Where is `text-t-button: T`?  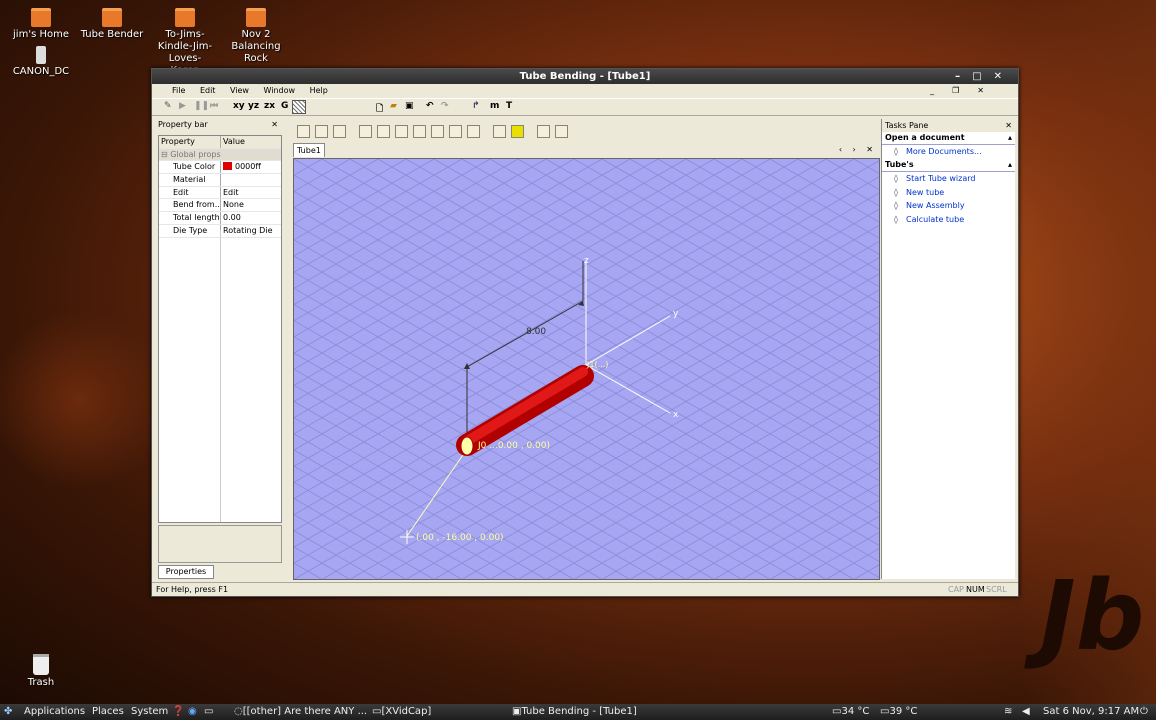 text-t-button: T is located at coordinates (509, 106).